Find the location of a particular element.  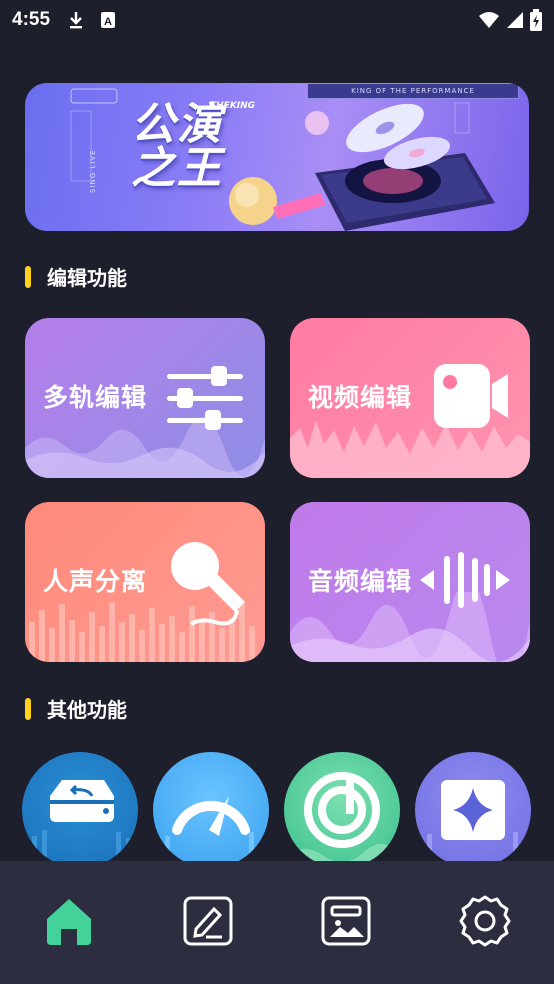

restore-function-button is located at coordinates (80, 810).